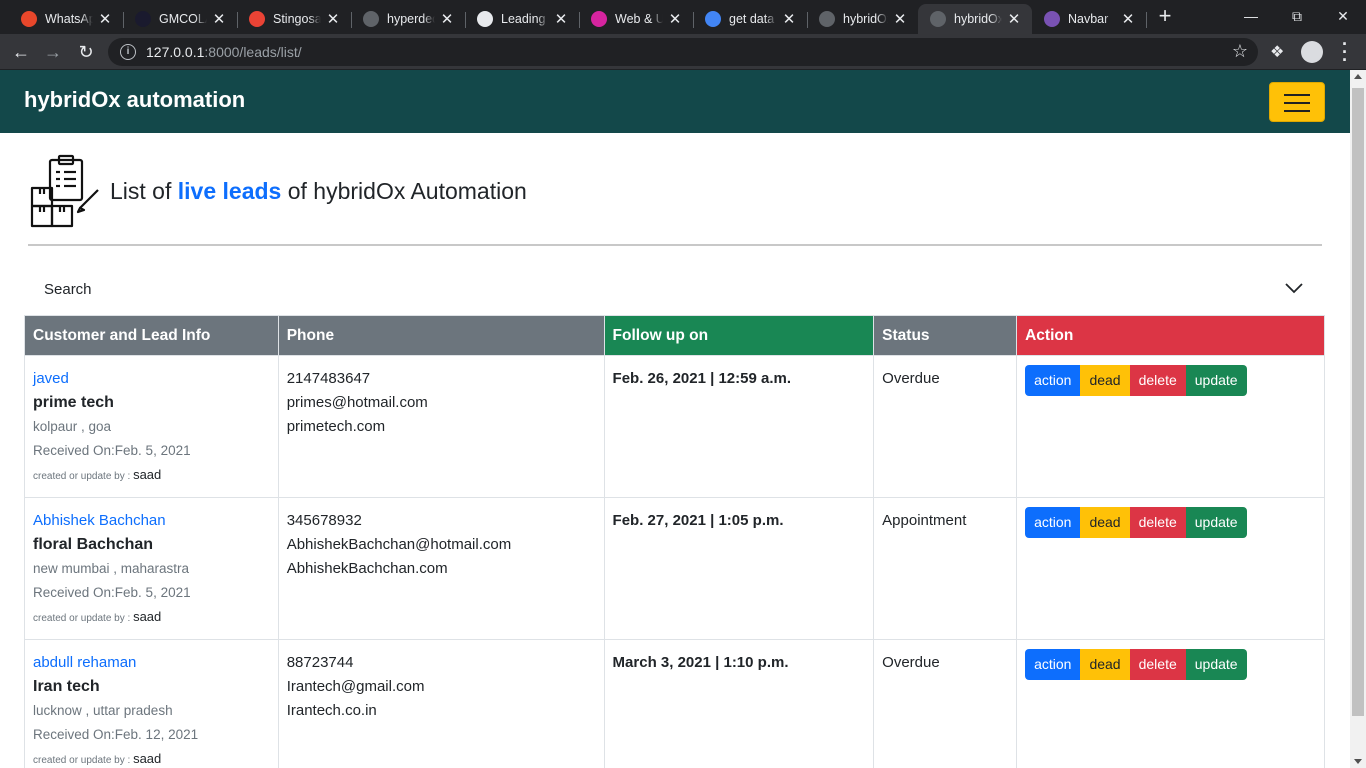 The width and height of the screenshot is (1366, 768). Describe the element at coordinates (1165, 17) in the screenshot. I see `new-tab-button: +` at that location.